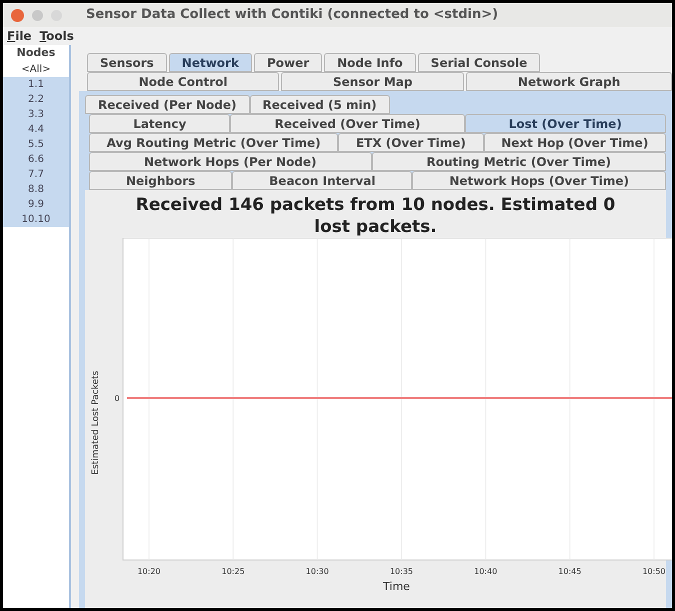 Image resolution: width=675 pixels, height=611 pixels. Describe the element at coordinates (37, 15) in the screenshot. I see `minimize-icon` at that location.